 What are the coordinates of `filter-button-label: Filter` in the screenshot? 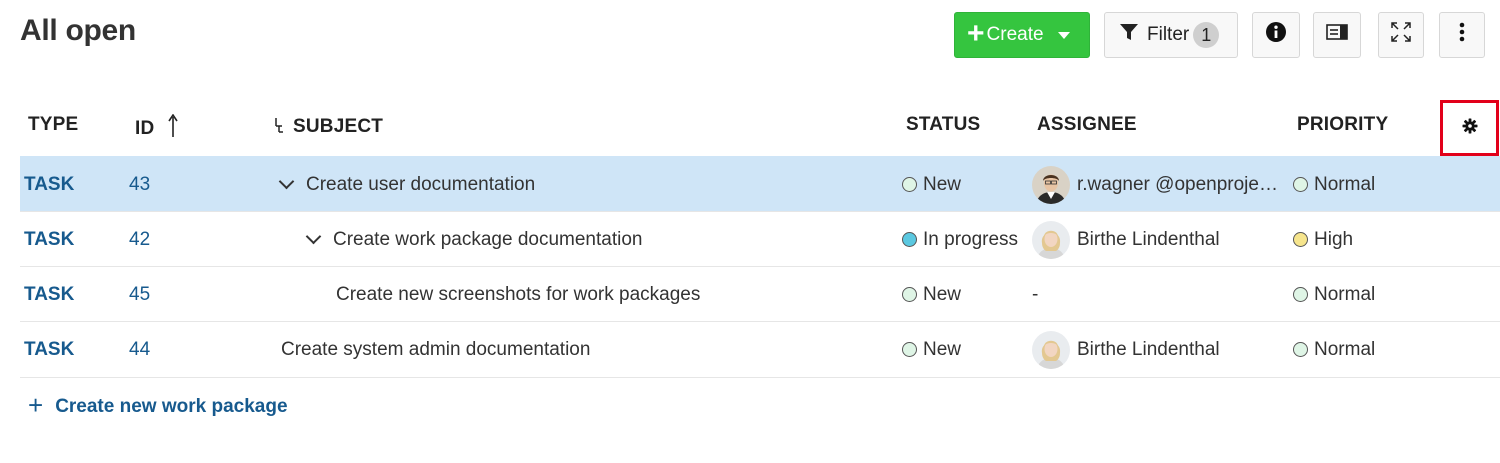 It's located at (1168, 34).